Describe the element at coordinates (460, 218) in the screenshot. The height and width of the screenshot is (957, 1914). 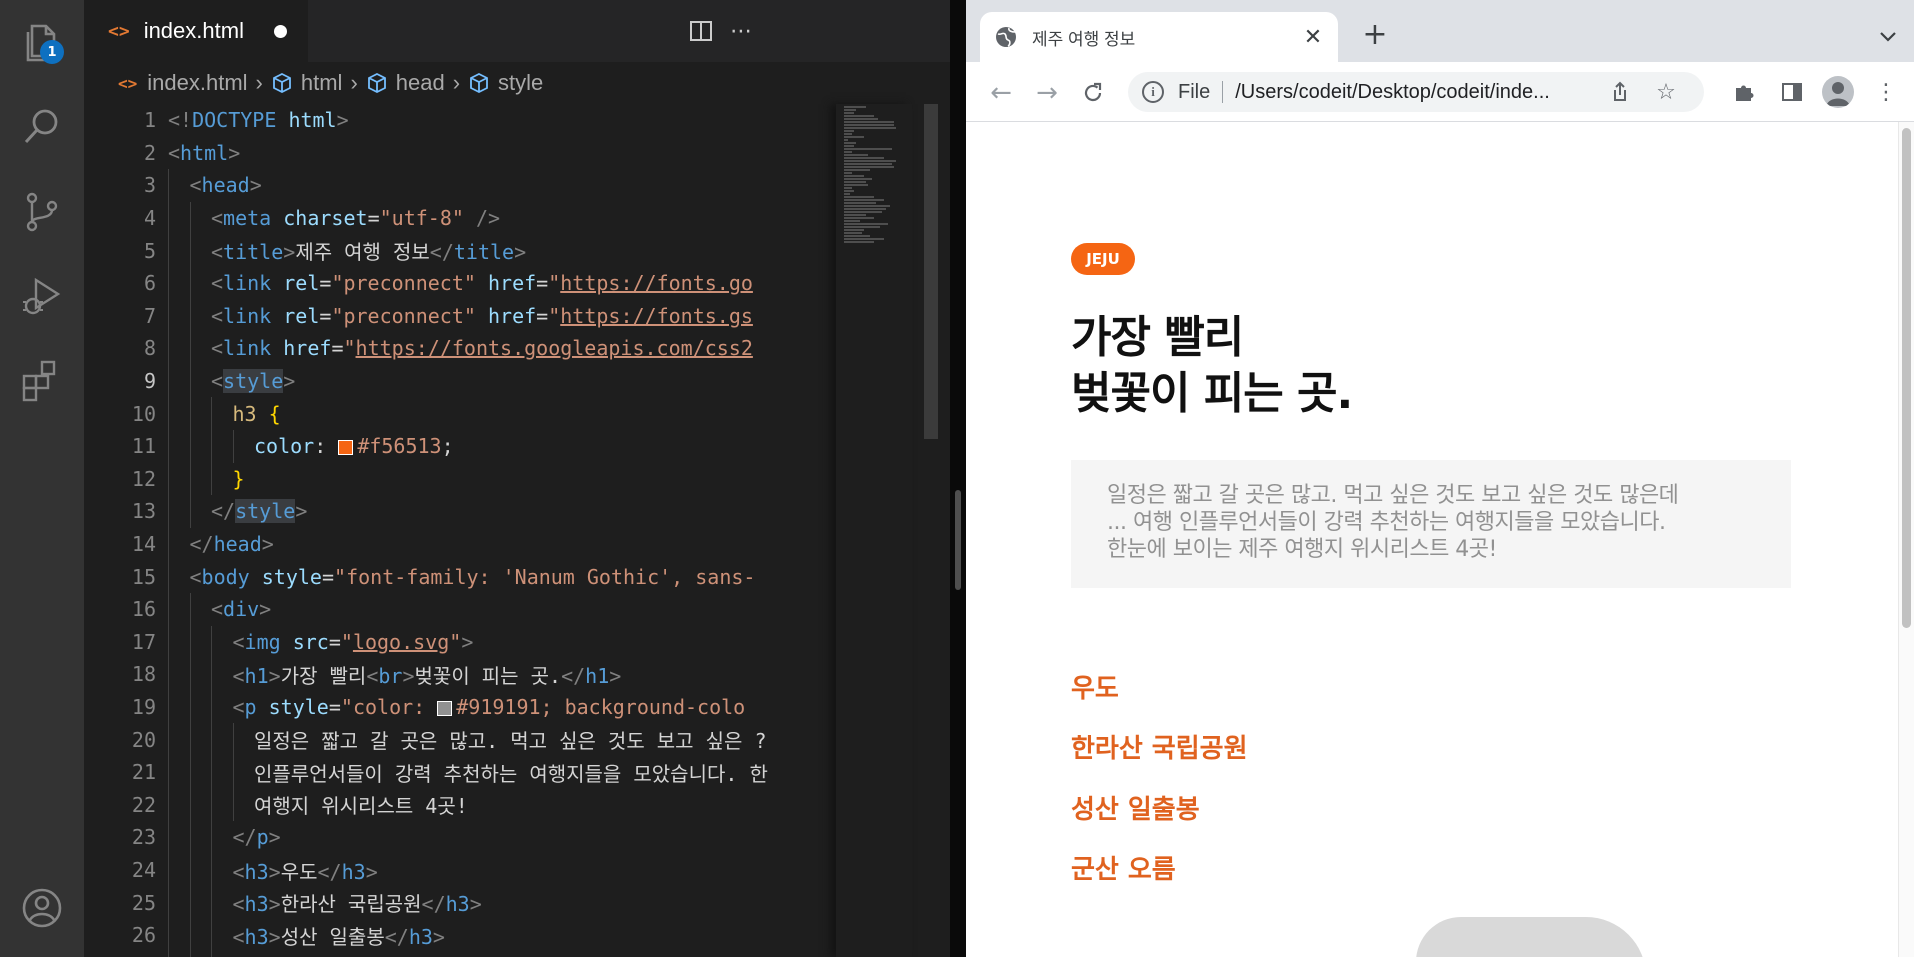
I see `code-line: 4 <meta charset="utf-8" />` at that location.